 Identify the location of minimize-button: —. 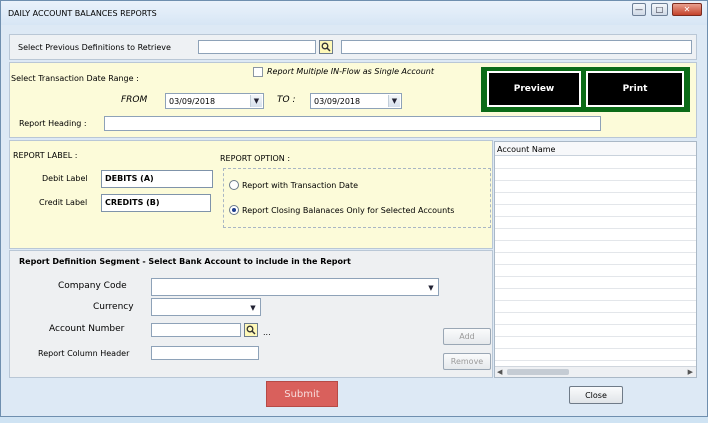
(639, 9).